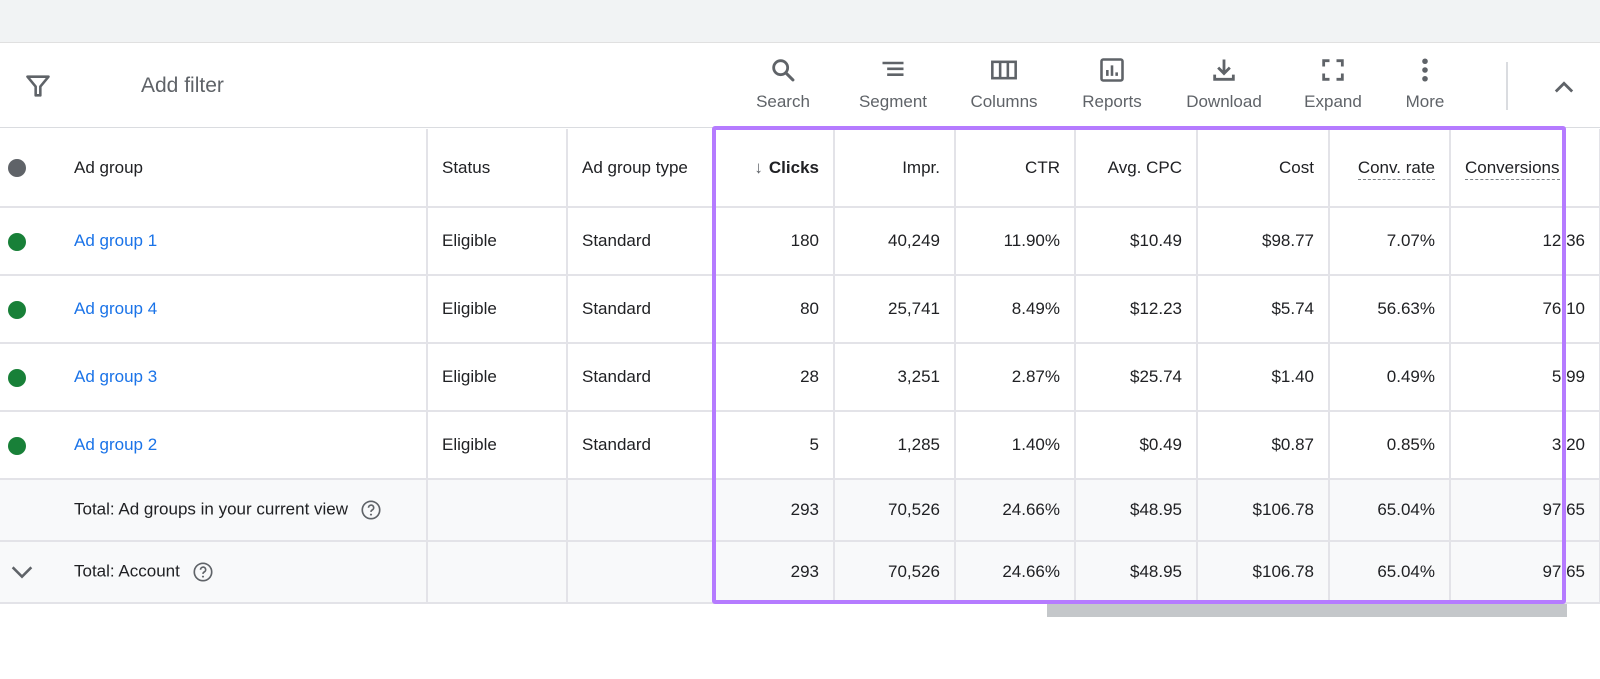 The image size is (1600, 679). What do you see at coordinates (1136, 510) in the screenshot?
I see `total-avg-cpc-cell: $48.95` at bounding box center [1136, 510].